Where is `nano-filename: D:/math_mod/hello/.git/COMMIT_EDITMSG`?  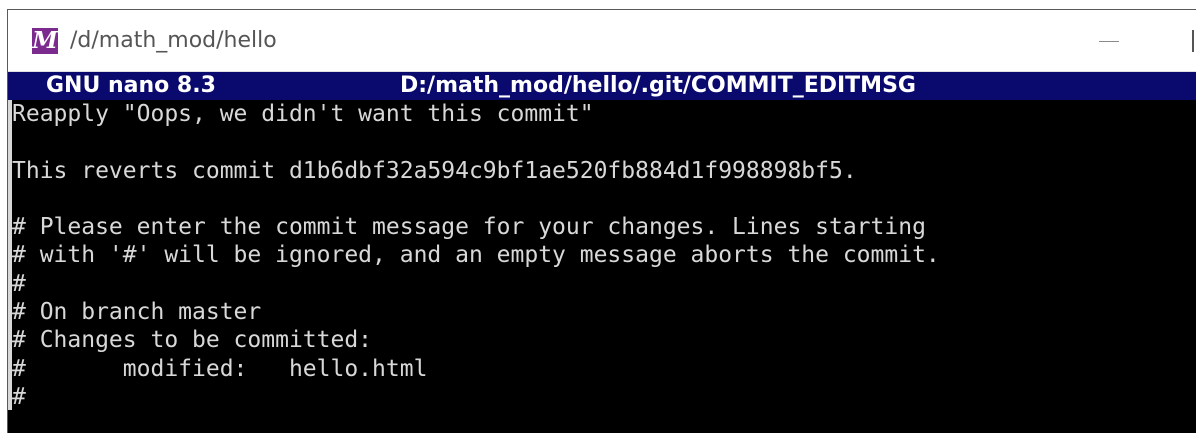
nano-filename: D:/math_mod/hello/.git/COMMIT_EDITMSG is located at coordinates (658, 85).